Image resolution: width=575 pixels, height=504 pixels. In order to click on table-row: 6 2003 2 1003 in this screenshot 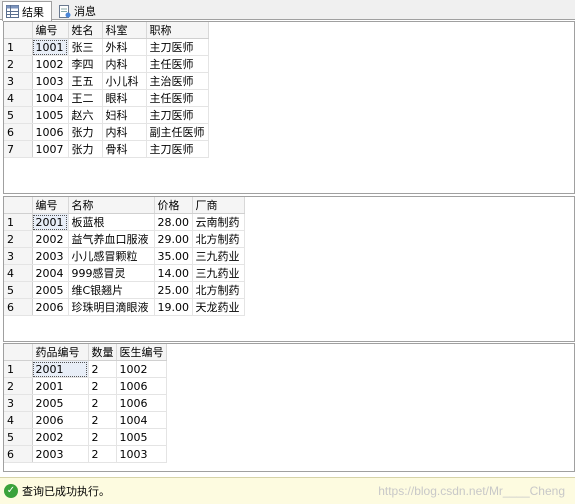, I will do `click(85, 454)`.